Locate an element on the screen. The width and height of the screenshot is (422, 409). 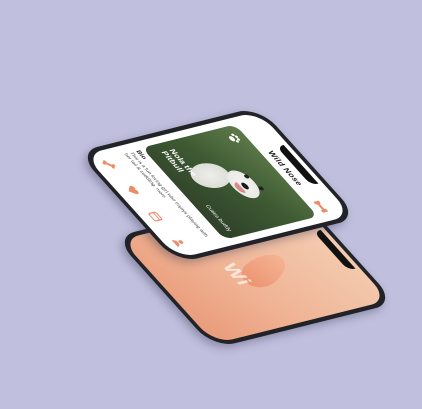
tab-profile is located at coordinates (180, 242).